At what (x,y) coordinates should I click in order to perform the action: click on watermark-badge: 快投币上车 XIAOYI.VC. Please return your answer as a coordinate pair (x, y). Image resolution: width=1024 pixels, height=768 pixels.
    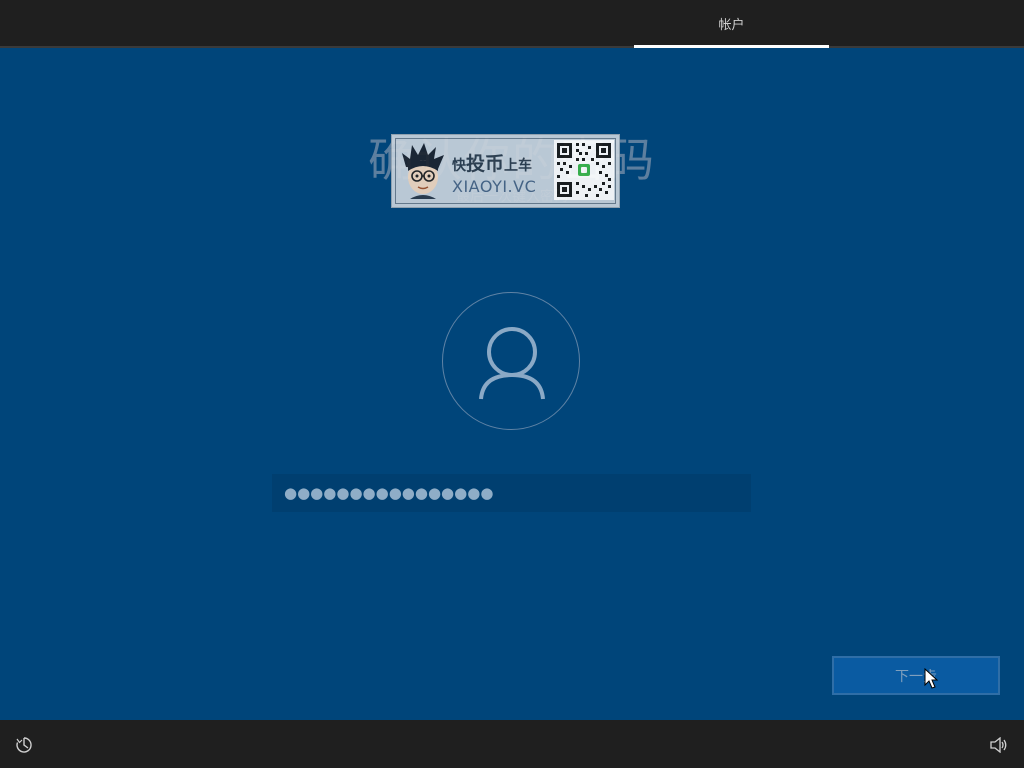
    Looking at the image, I should click on (505, 171).